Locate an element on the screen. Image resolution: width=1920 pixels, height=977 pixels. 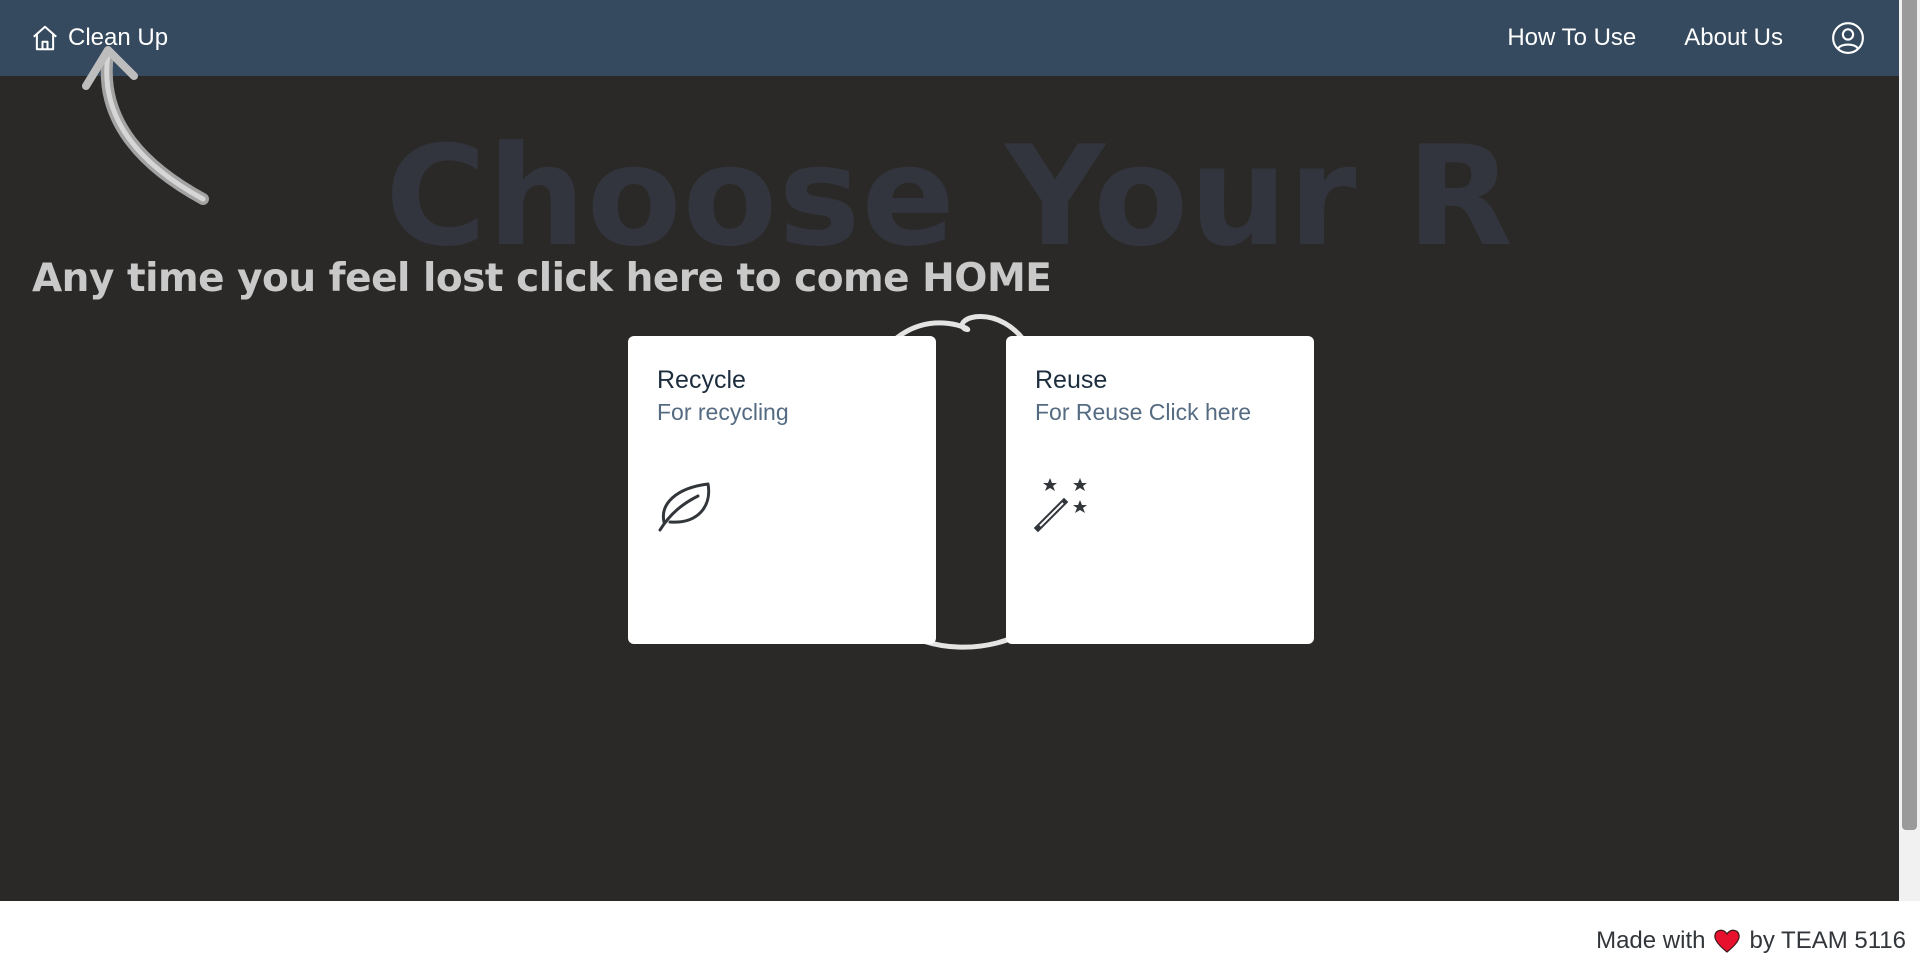
recycle-card-title: Recycle is located at coordinates (701, 380).